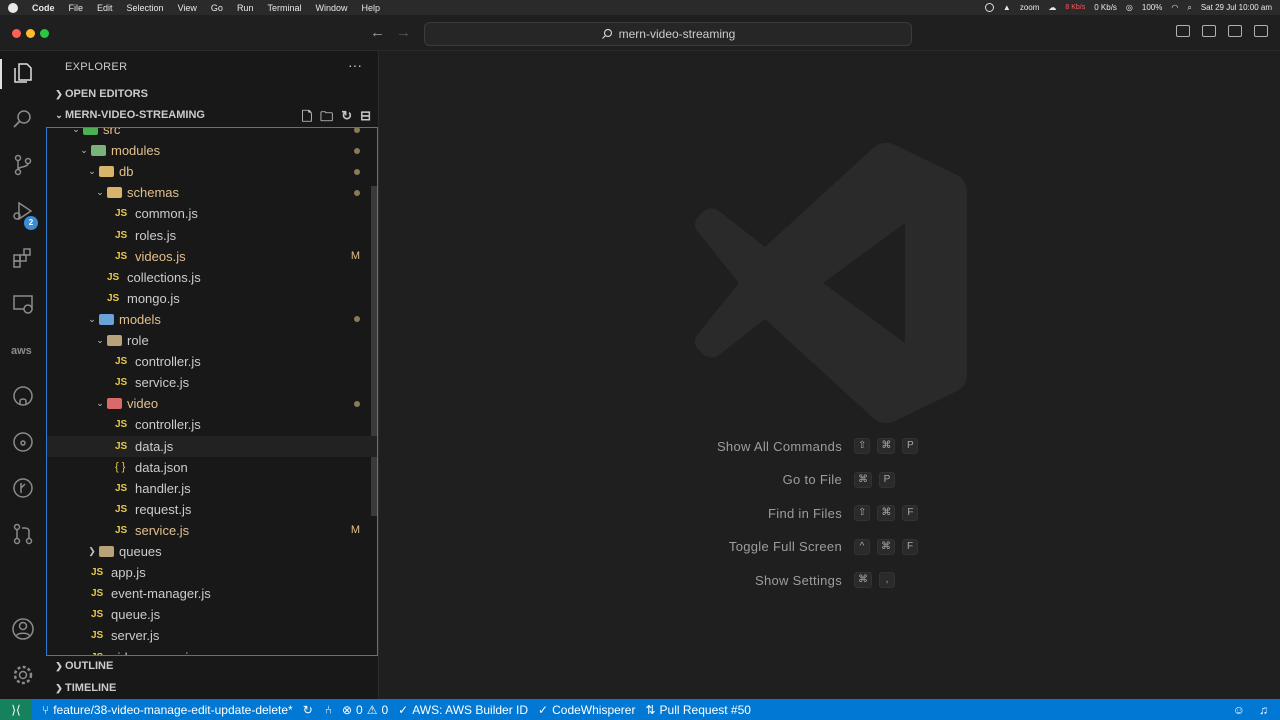 The image size is (1280, 720). Describe the element at coordinates (365, 710) in the screenshot. I see `problems-item: ⊗ 0 ⚠ 0` at that location.